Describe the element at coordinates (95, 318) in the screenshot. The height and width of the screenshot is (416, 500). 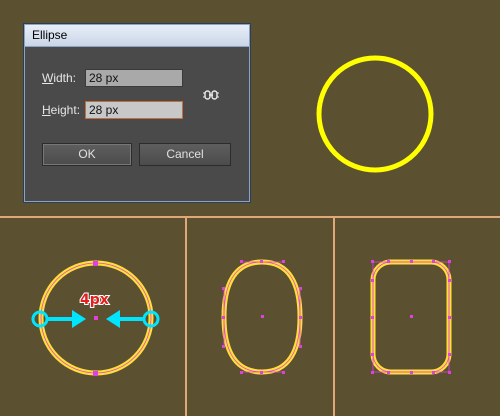
I see `panel-1-circle-offset: 4px` at that location.